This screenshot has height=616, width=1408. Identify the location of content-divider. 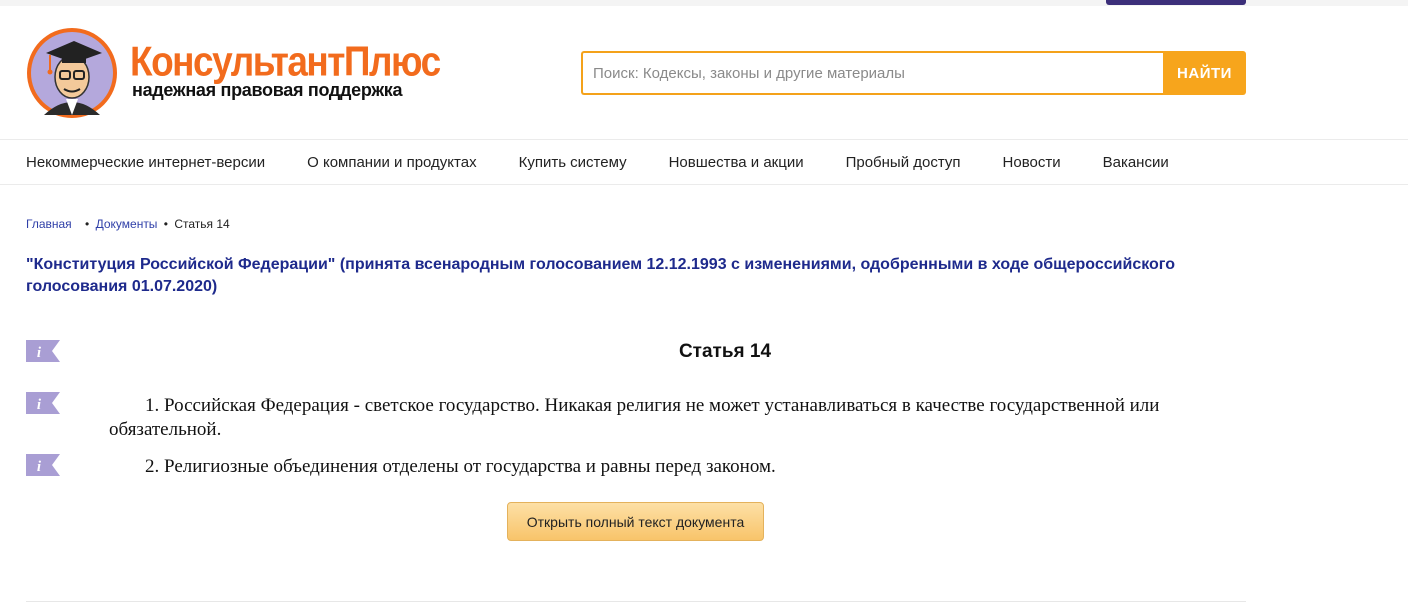
(636, 601).